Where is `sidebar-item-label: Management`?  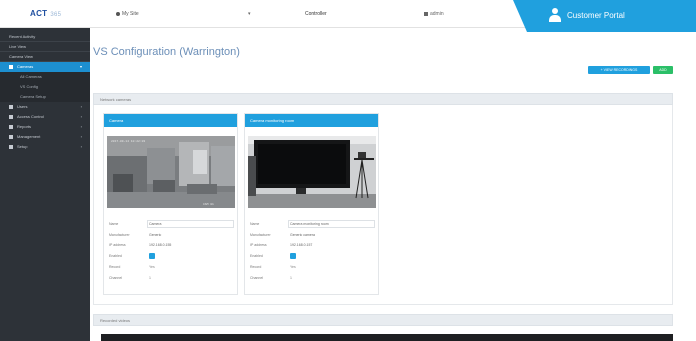
sidebar-item-label: Management is located at coordinates (29, 136).